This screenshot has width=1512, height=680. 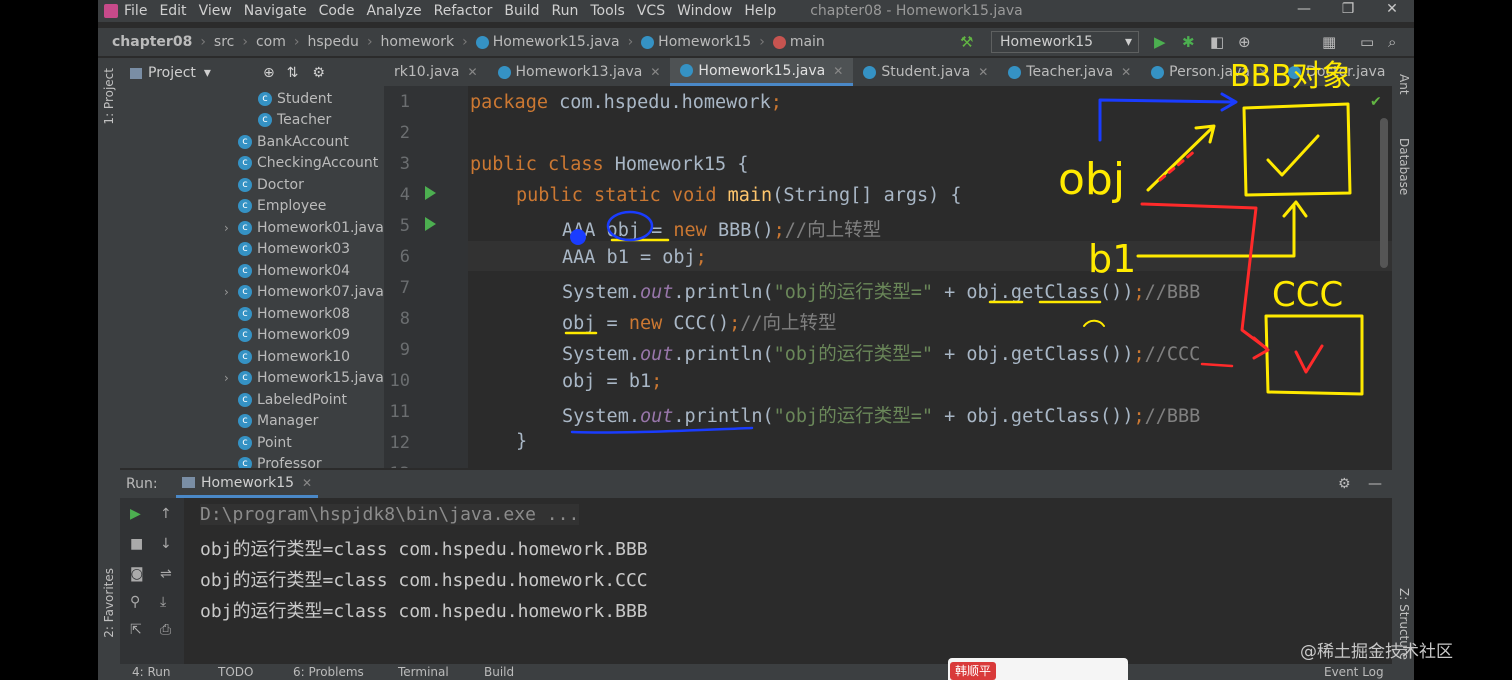 I want to click on bottom-tab-event-log: Event Log, so click(x=1354, y=672).